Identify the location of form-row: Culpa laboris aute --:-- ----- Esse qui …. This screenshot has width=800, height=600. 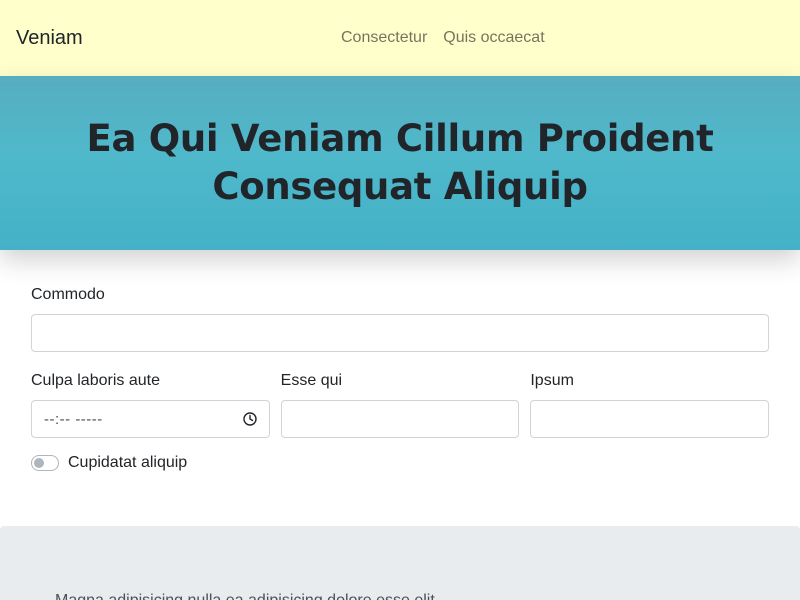
(400, 405).